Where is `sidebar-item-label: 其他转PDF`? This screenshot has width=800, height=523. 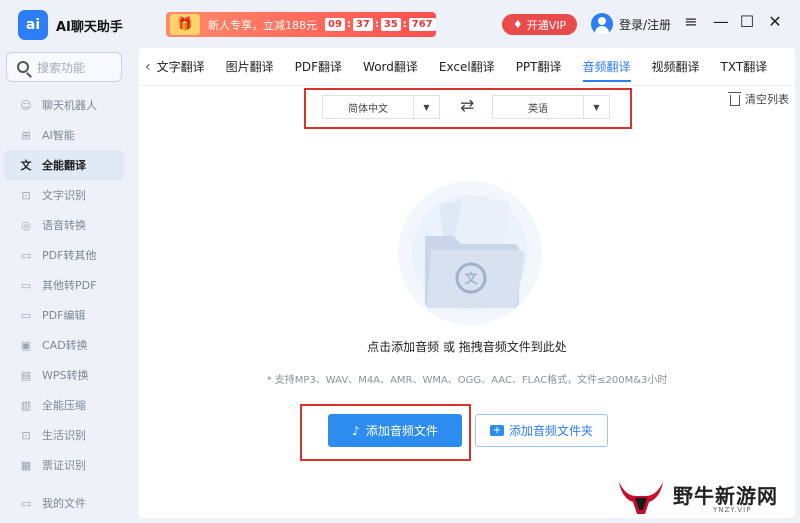
sidebar-item-label: 其他转PDF is located at coordinates (69, 285).